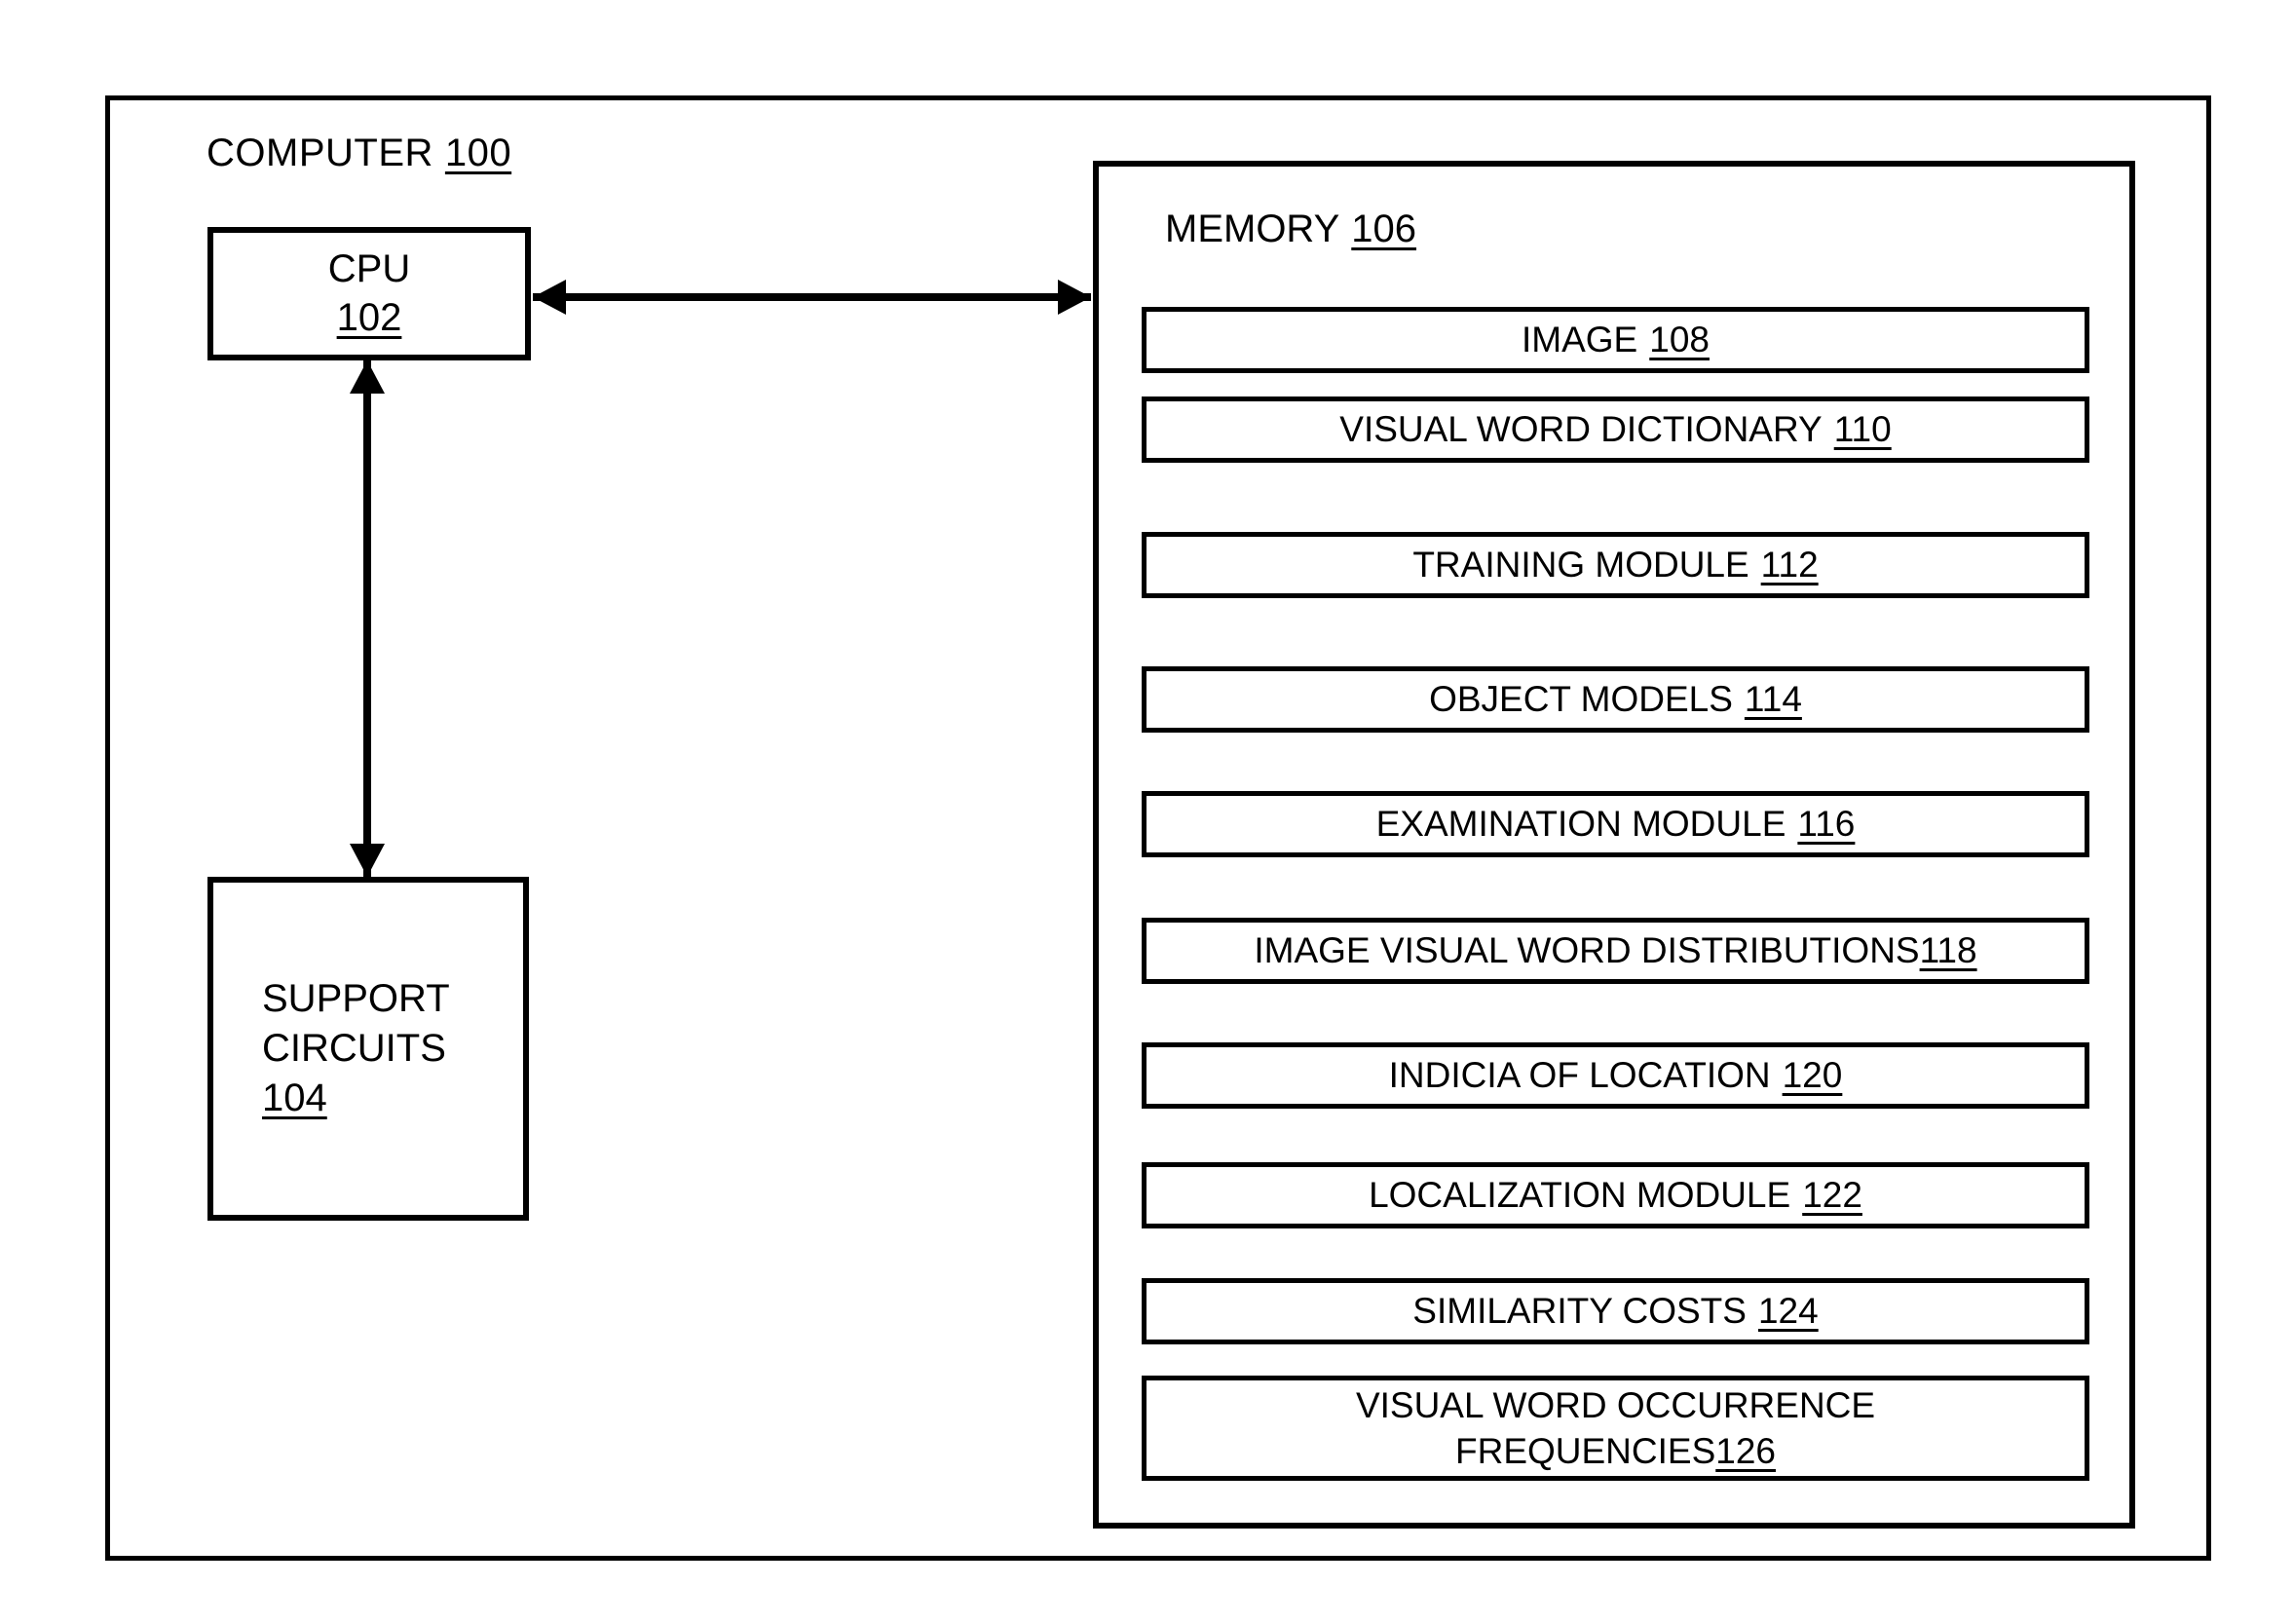  I want to click on memory-item-ref: 114, so click(1773, 699).